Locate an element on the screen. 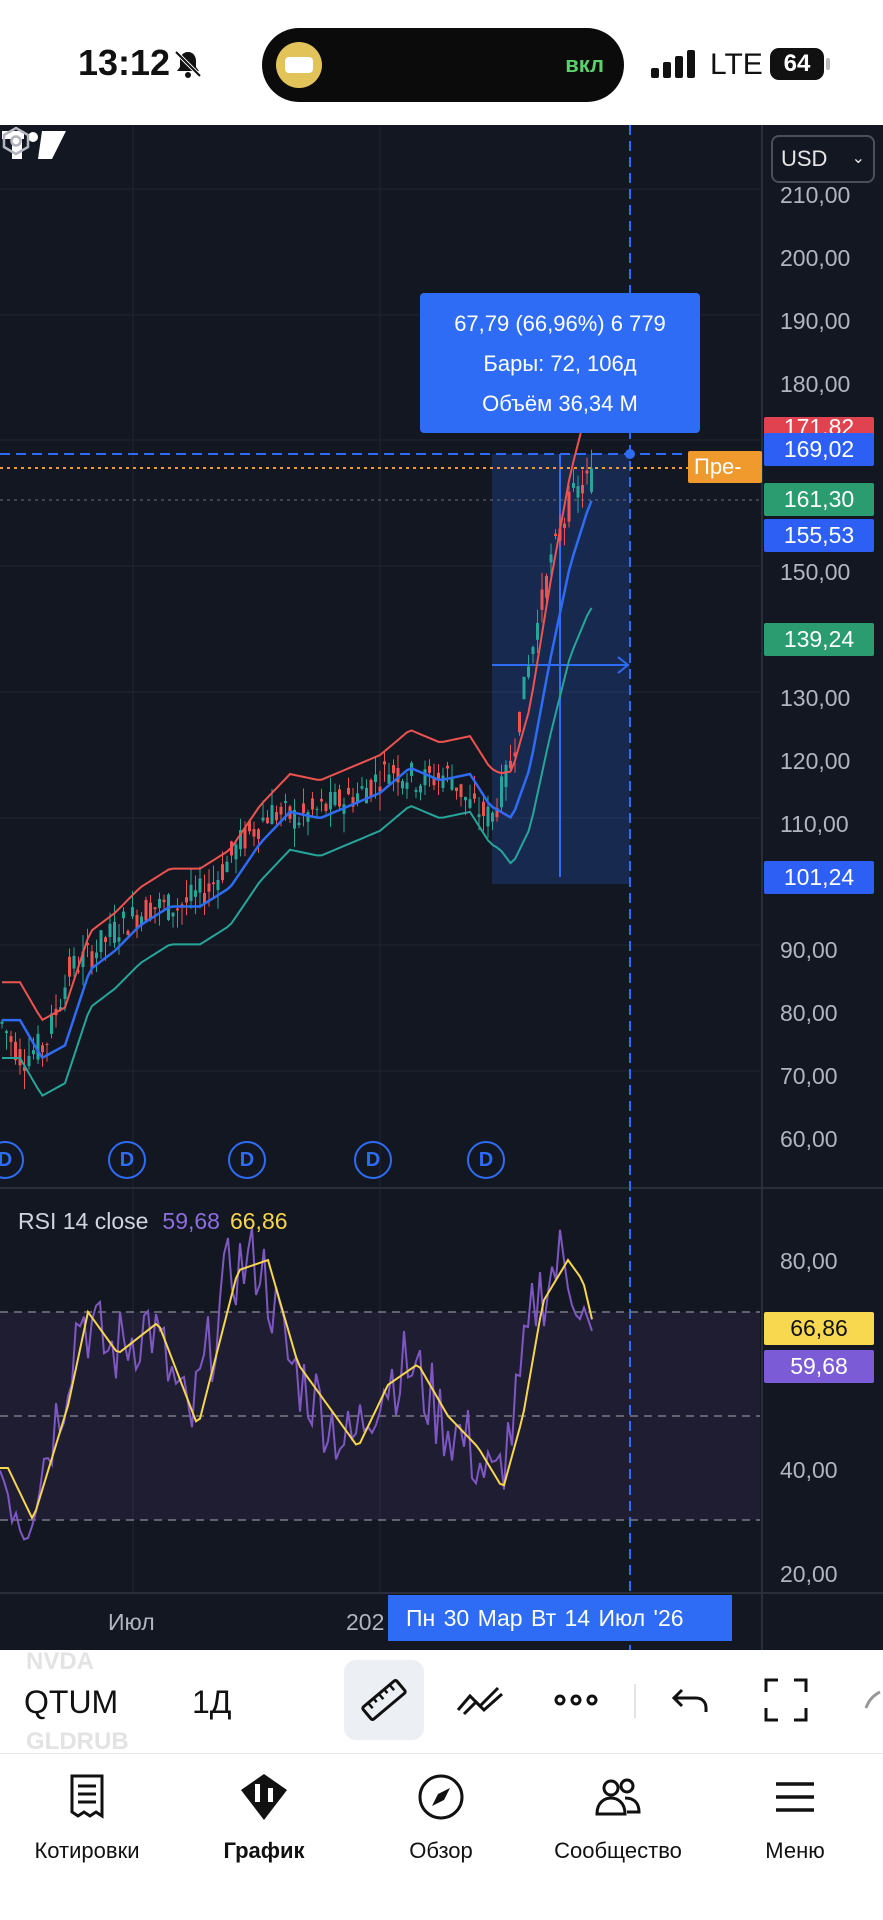  nav-label: График is located at coordinates (264, 1850).